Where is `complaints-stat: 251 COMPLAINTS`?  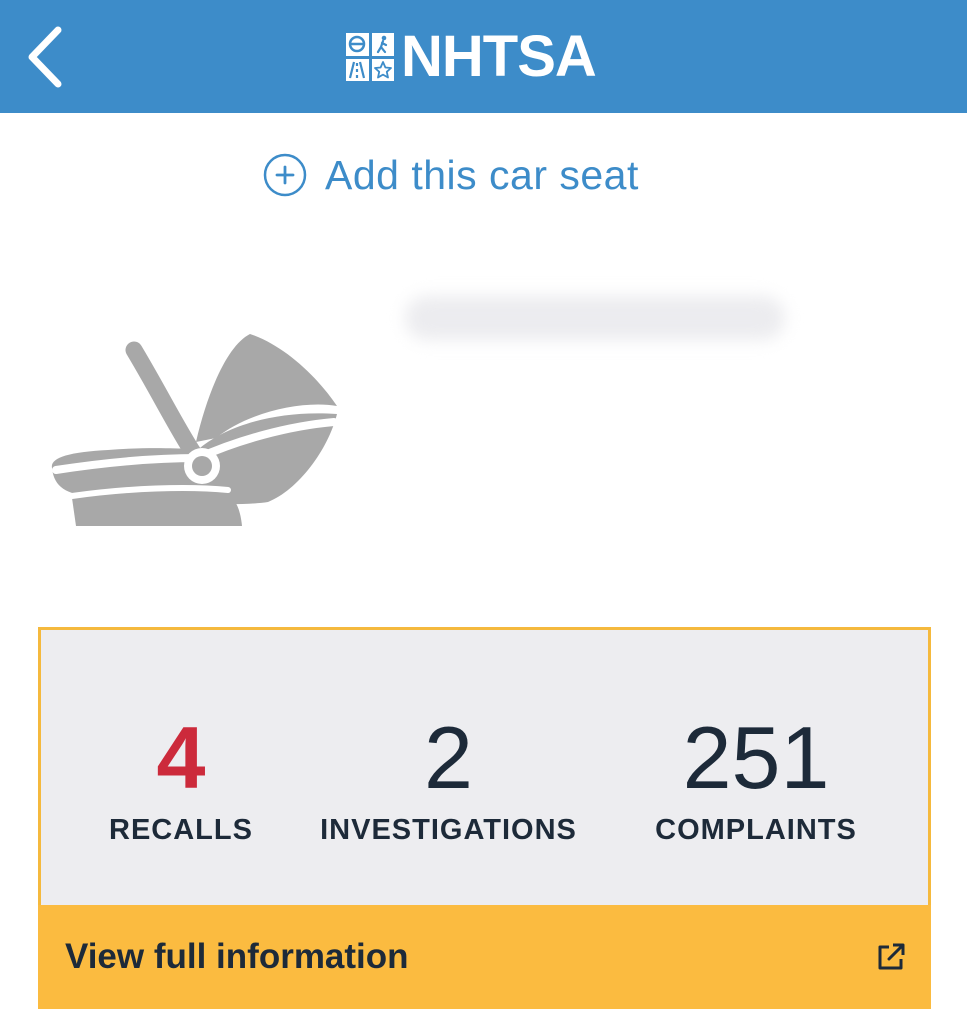
complaints-stat: 251 COMPLAINTS is located at coordinates (756, 778).